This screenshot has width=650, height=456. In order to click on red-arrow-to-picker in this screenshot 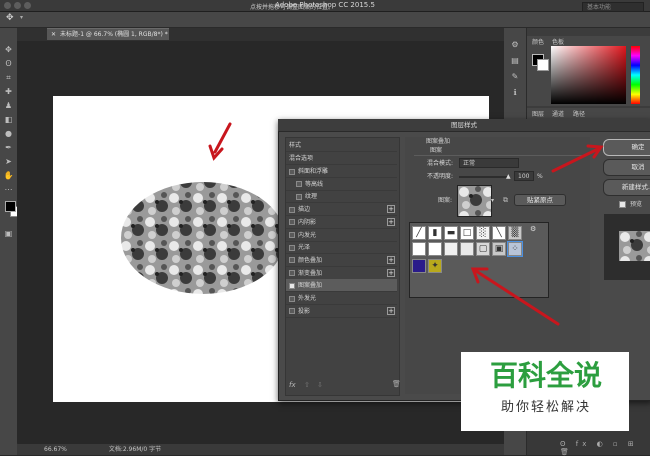, I will do `click(515, 296)`.